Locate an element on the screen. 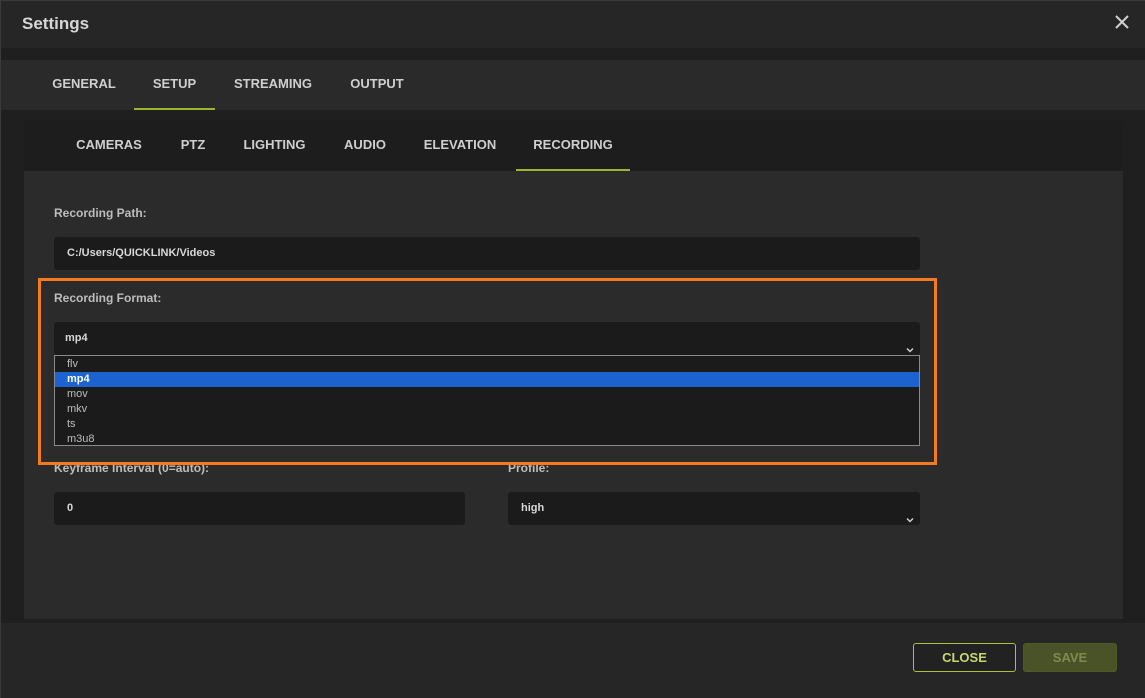 Image resolution: width=1145 pixels, height=698 pixels. recording-path-input: C:/Users/QUICKLINK/Videos is located at coordinates (487, 253).